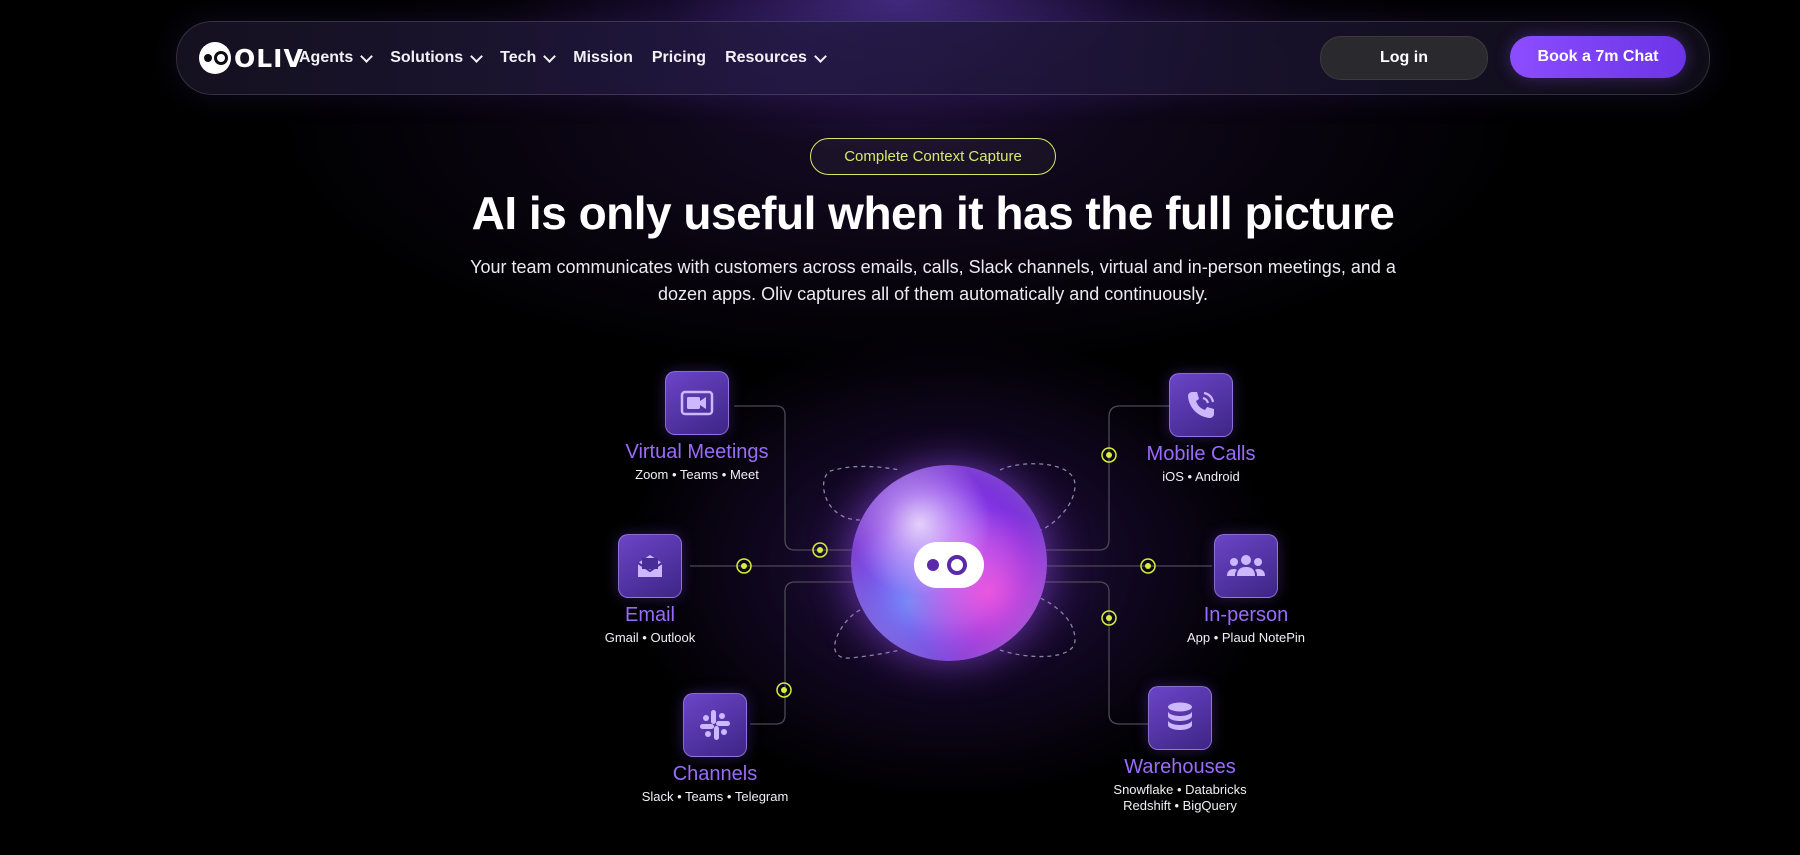 This screenshot has height=855, width=1800. I want to click on source-title: In-person, so click(1246, 615).